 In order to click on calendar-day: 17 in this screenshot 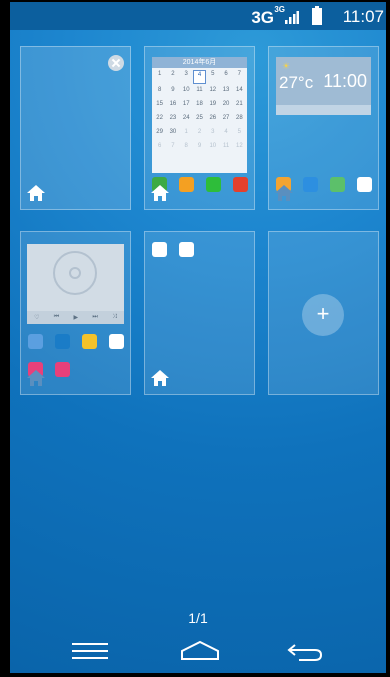, I will do `click(186, 106)`.